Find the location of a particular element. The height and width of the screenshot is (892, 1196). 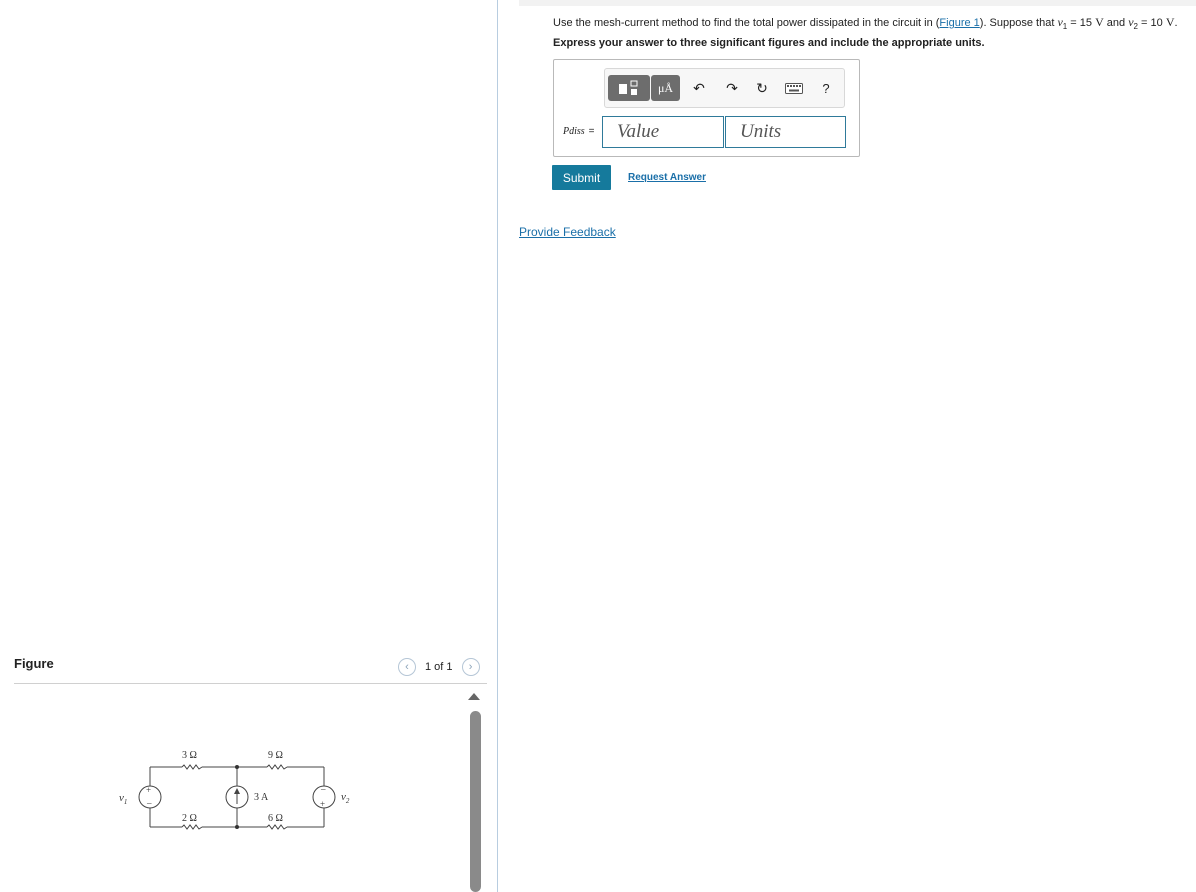

submit-button: Submit is located at coordinates (581, 177).